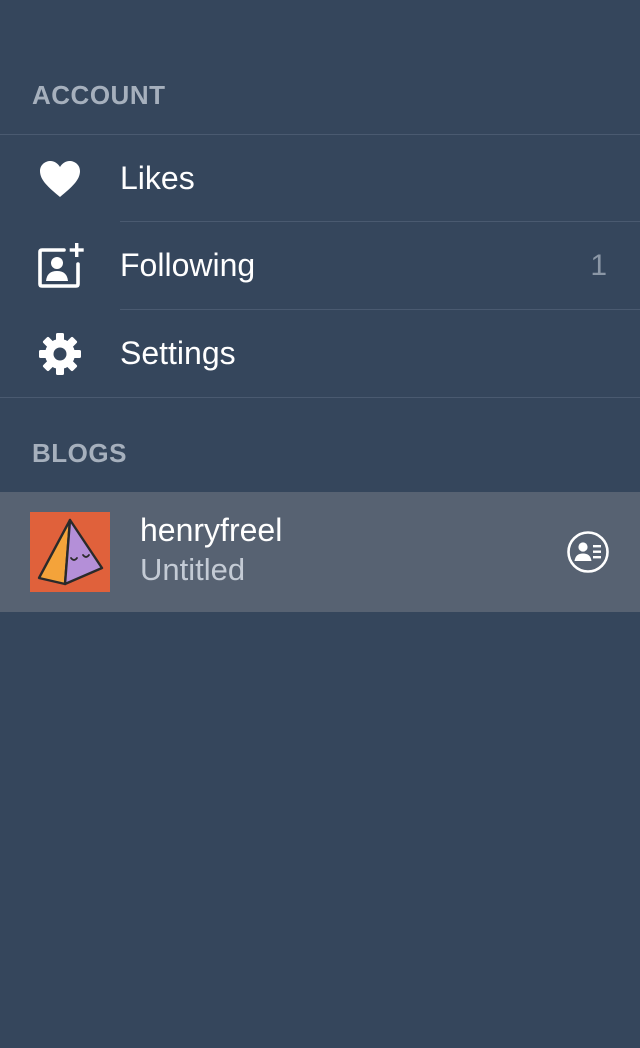 The height and width of the screenshot is (1048, 640). I want to click on menu-item-likes: Likes, so click(320, 178).